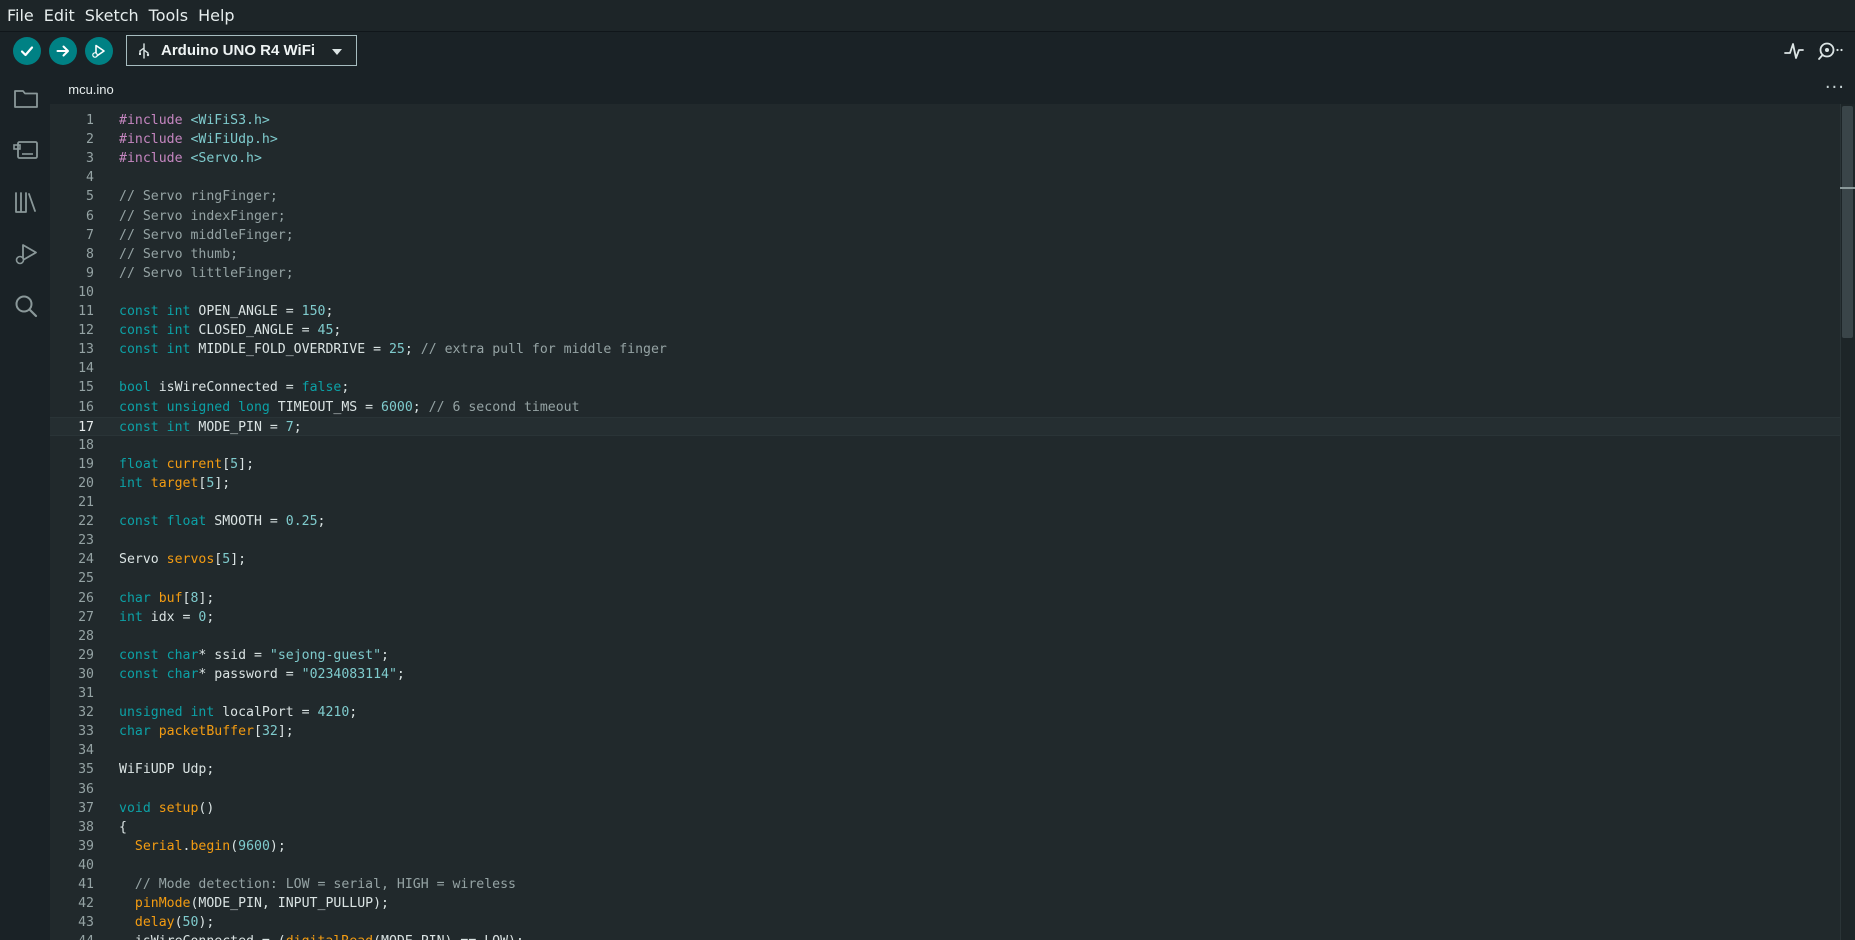 The width and height of the screenshot is (1855, 940). I want to click on line-number: 13, so click(86, 350).